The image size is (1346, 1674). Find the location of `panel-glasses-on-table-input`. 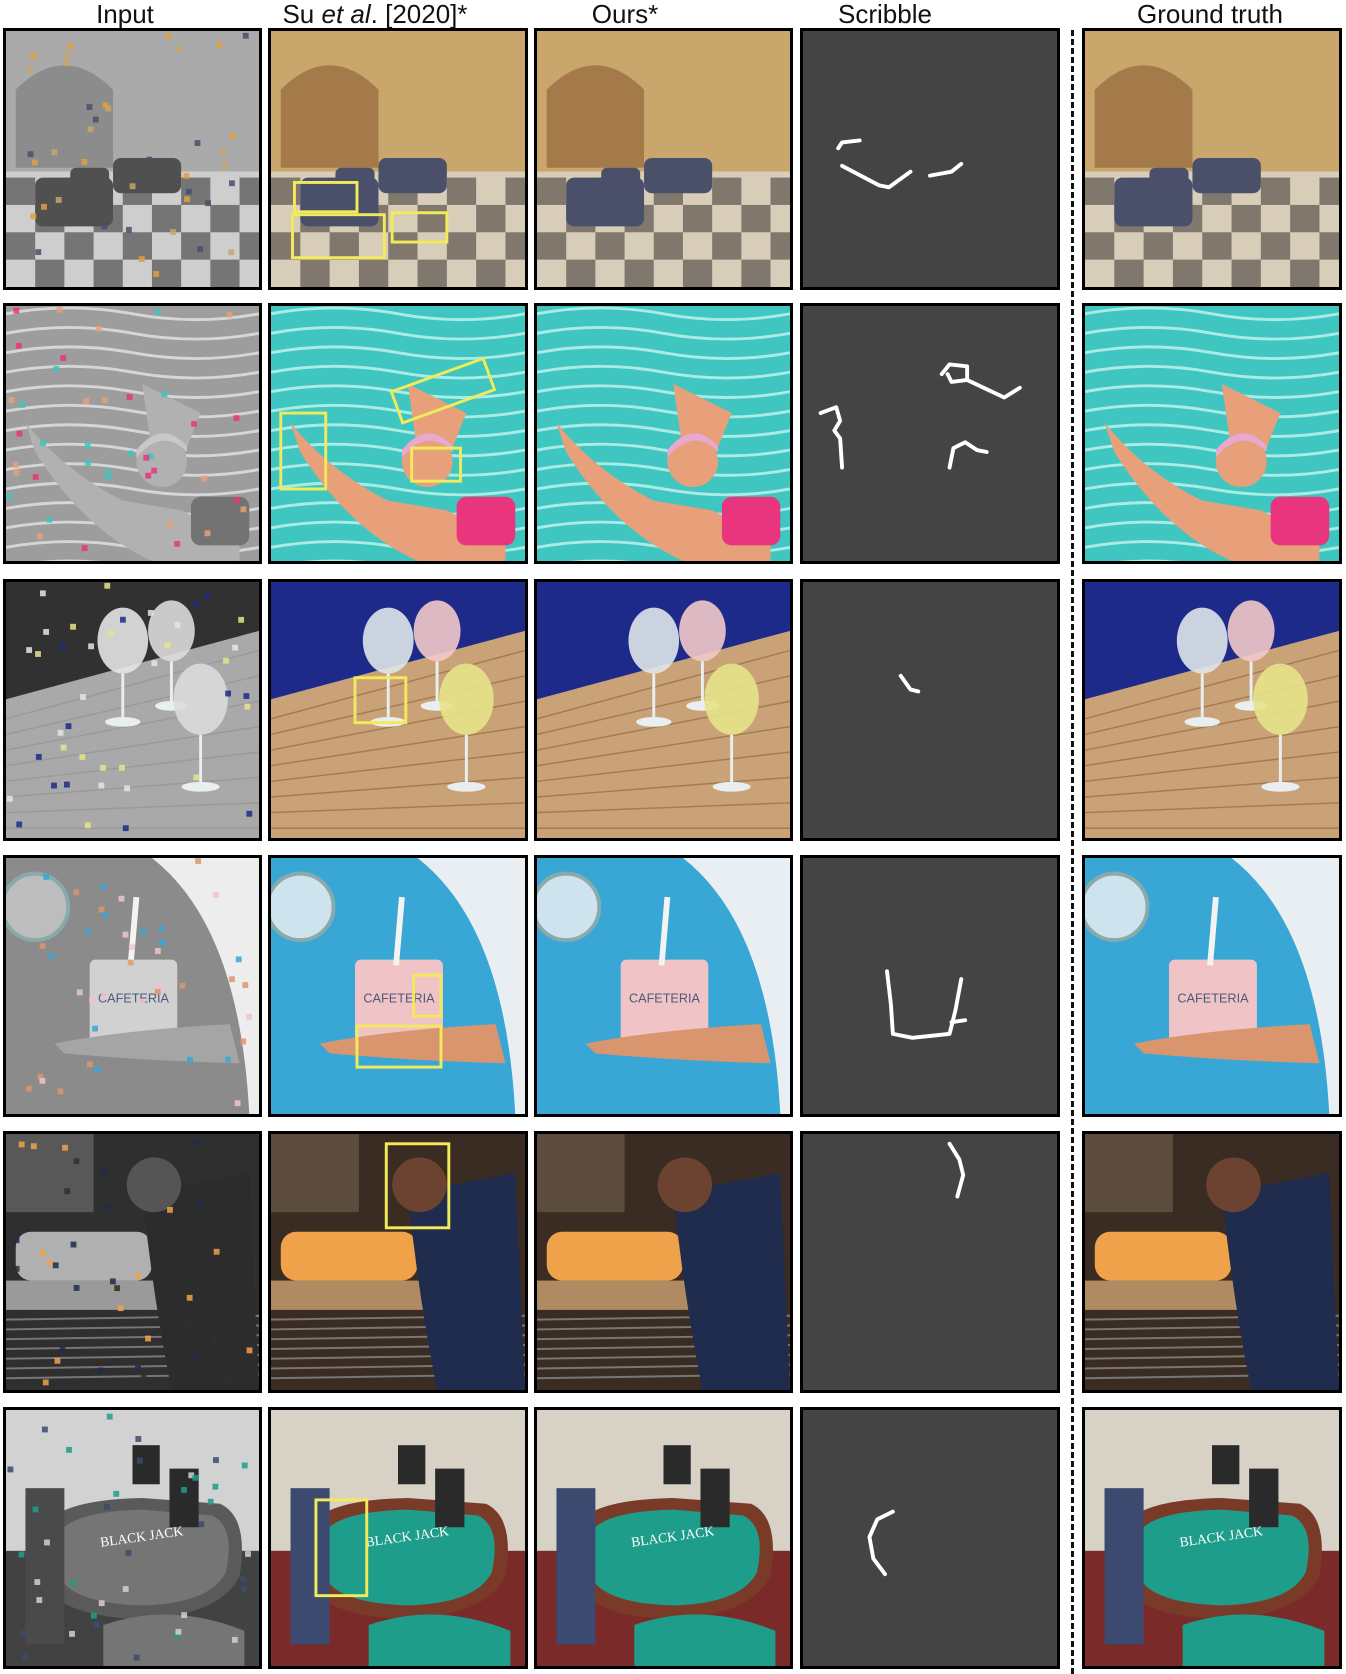

panel-glasses-on-table-input is located at coordinates (132, 710).